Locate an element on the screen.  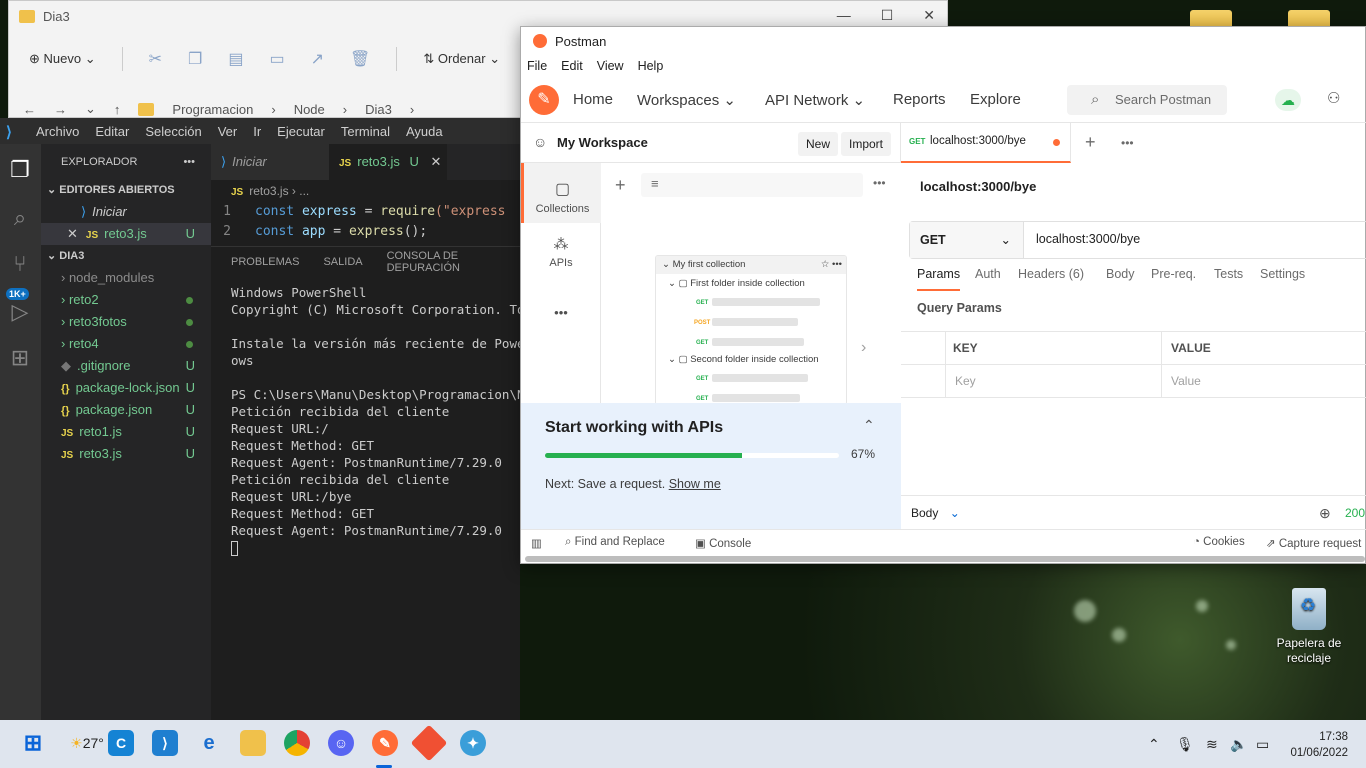
file-tree-item: JS reto3.js U is located at coordinates (126, 454).